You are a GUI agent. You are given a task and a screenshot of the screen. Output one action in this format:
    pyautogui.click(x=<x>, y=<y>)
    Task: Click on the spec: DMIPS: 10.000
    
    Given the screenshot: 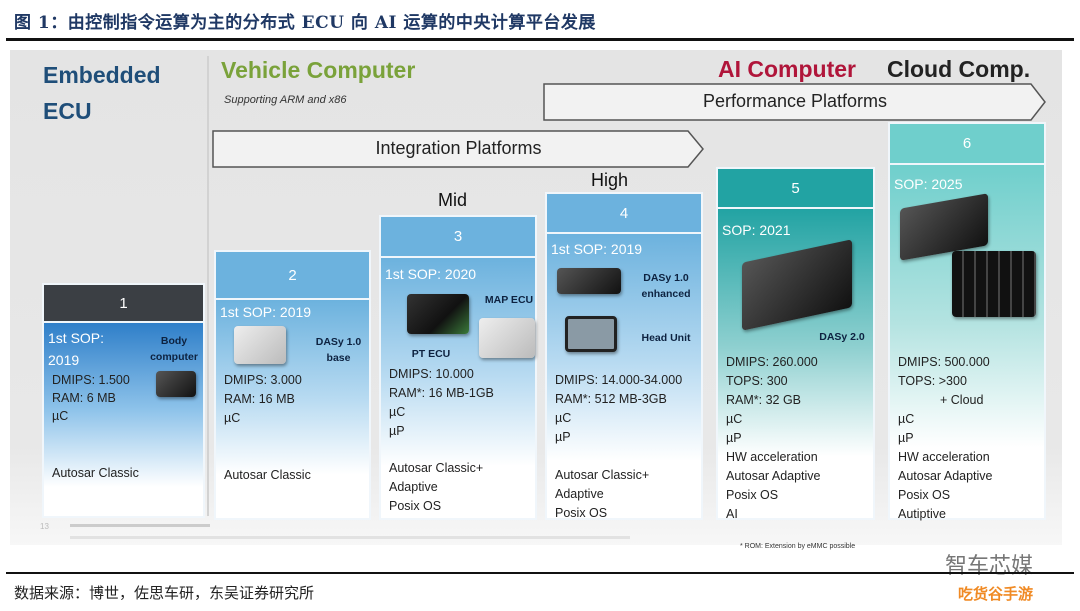 What is the action you would take?
    pyautogui.click(x=431, y=374)
    